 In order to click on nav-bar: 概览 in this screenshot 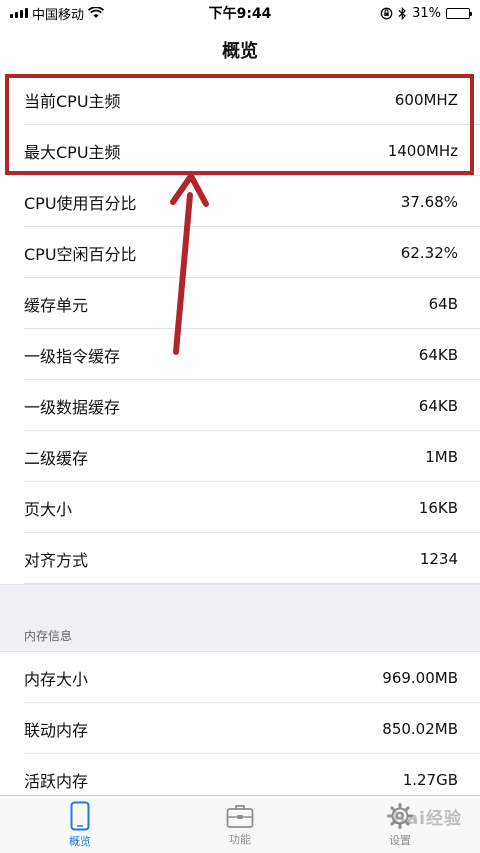, I will do `click(240, 50)`.